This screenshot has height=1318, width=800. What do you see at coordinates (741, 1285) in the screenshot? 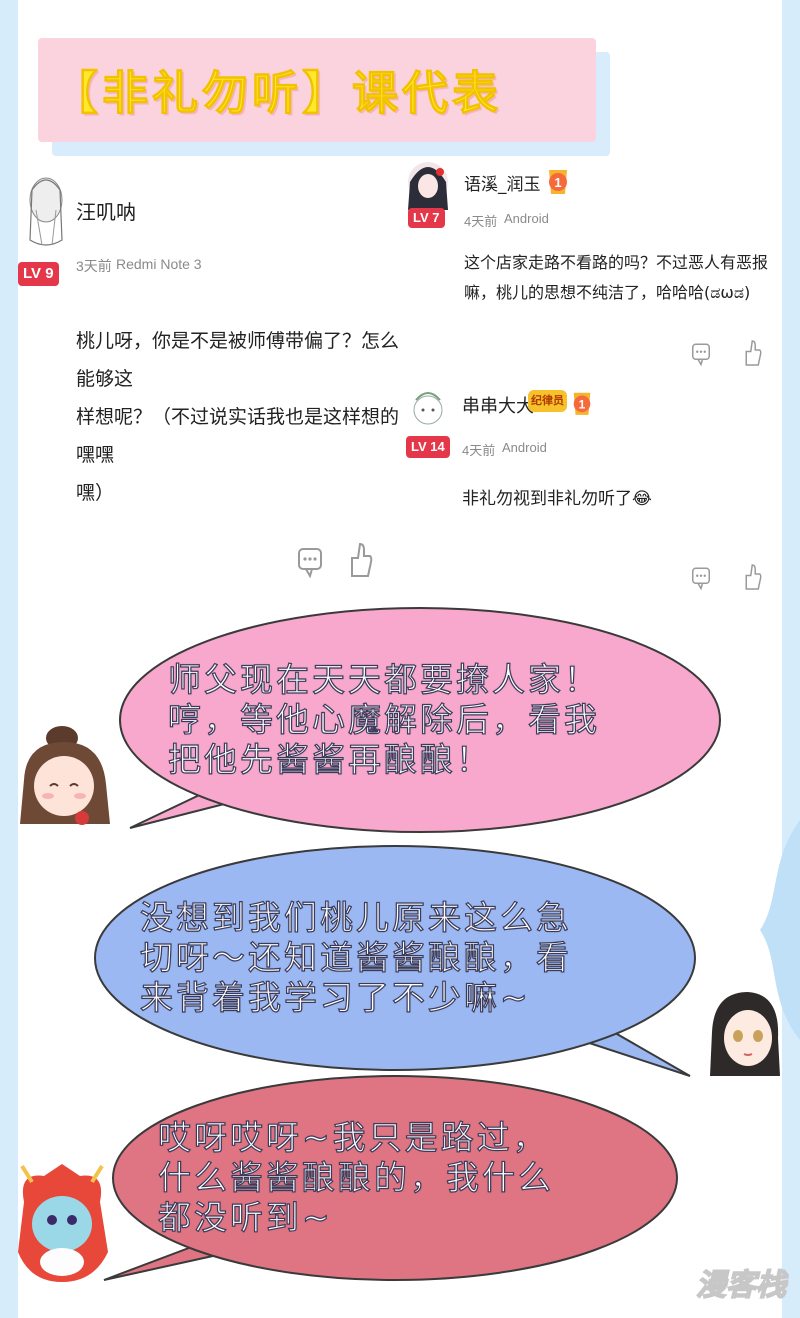
I see `site-watermark: 漫客栈` at bounding box center [741, 1285].